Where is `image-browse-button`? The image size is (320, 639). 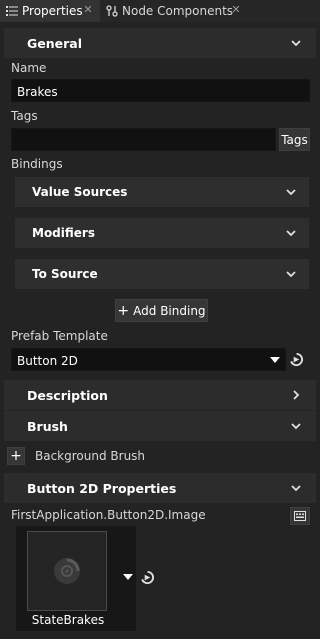
image-browse-button is located at coordinates (300, 516).